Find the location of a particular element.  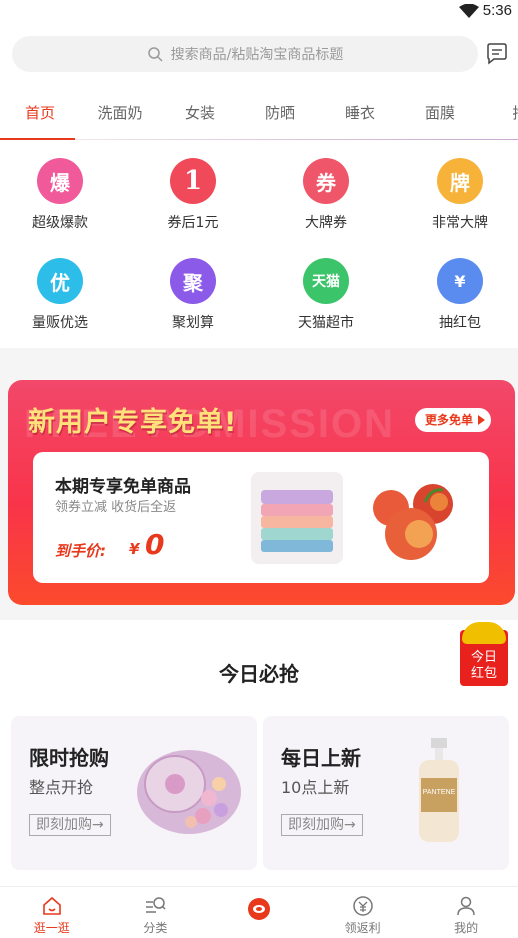

grid-item-juhuasuan: 聚 聚划算 is located at coordinates (193, 297).